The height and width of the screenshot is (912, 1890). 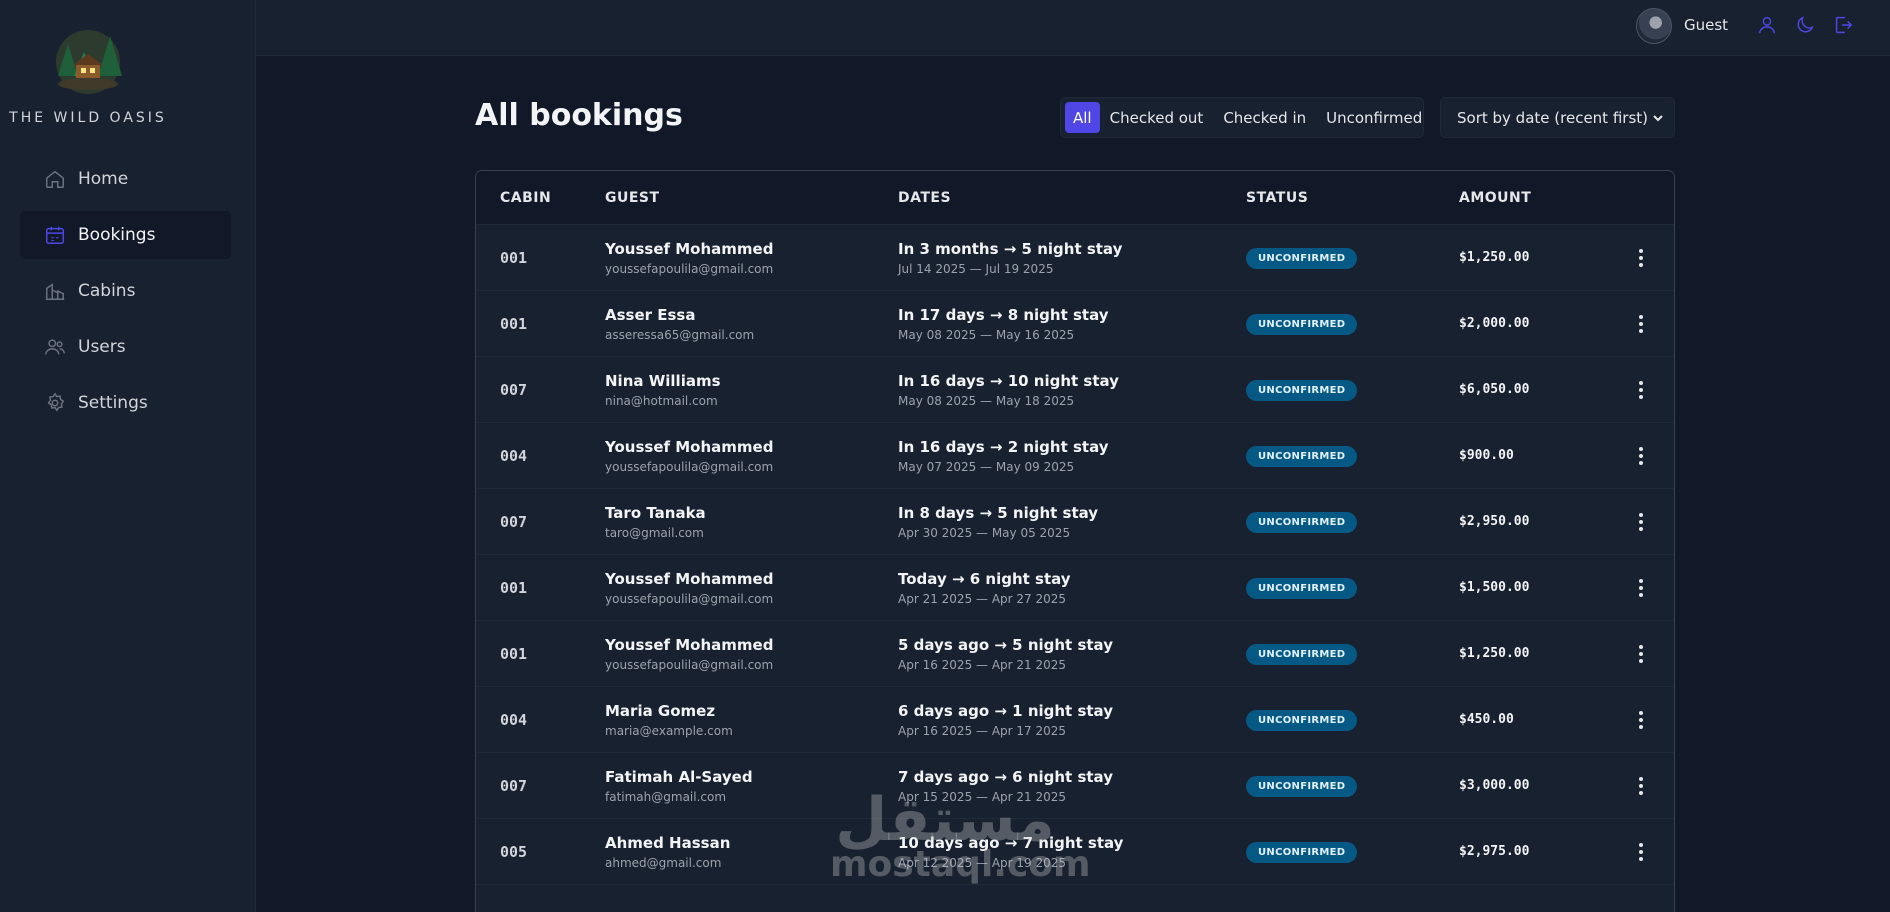 I want to click on stay-summary: 7 days ago → 6 night stay, so click(x=1005, y=776).